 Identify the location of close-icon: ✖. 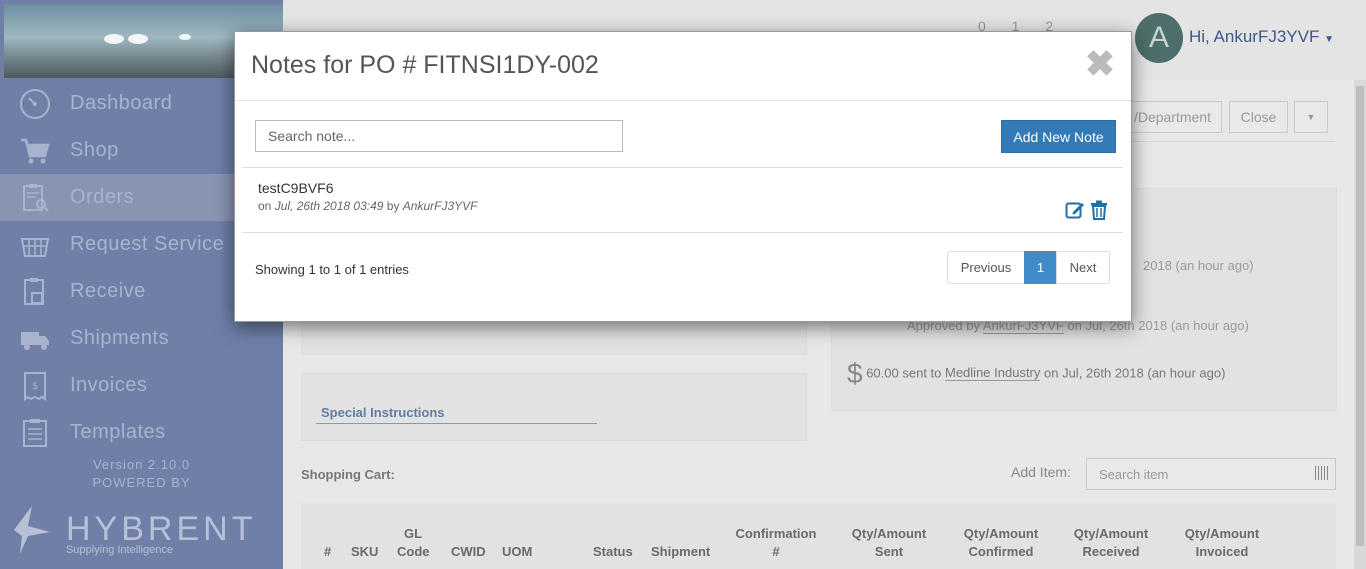
(1100, 64).